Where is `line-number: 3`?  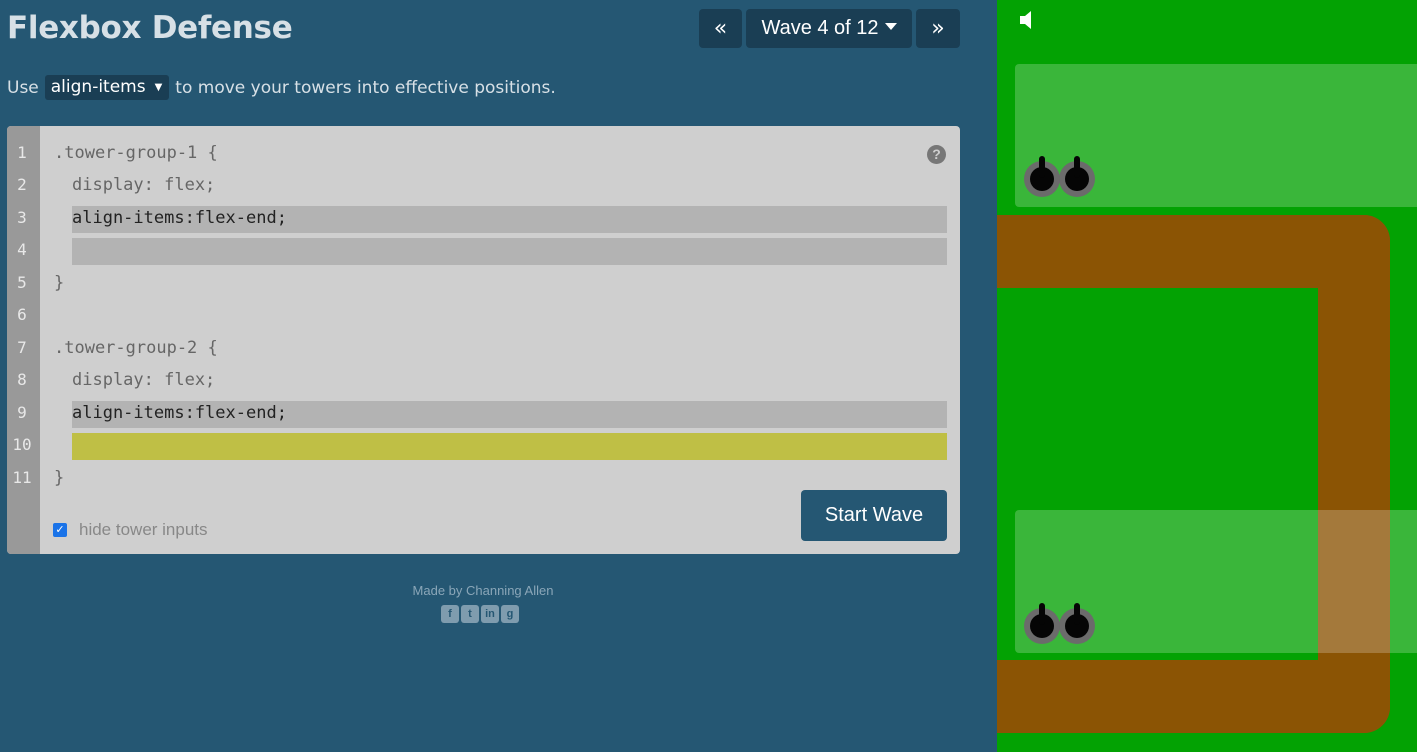
line-number: 3 is located at coordinates (22, 217).